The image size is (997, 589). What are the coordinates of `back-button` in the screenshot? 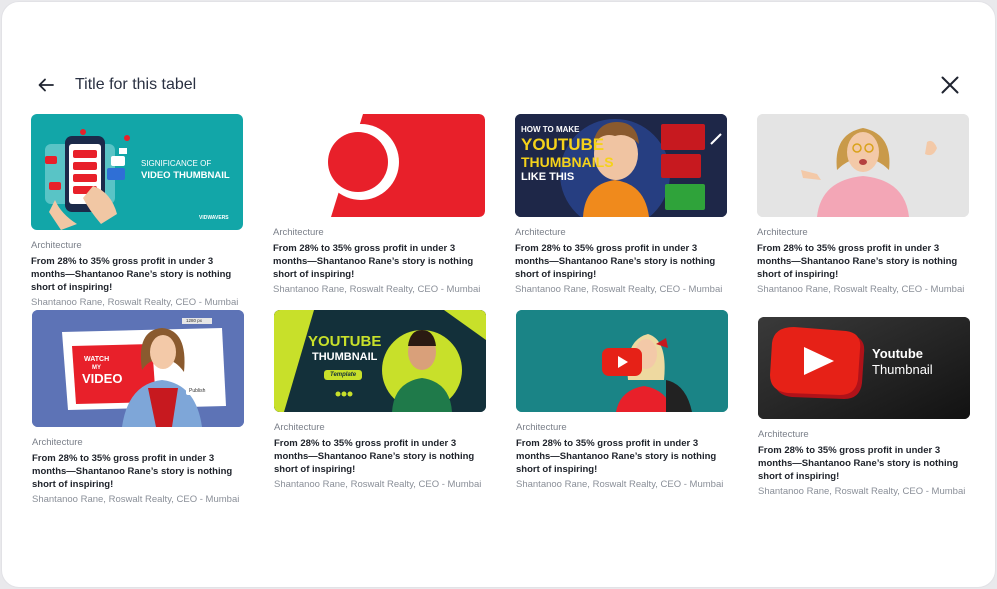 It's located at (46, 85).